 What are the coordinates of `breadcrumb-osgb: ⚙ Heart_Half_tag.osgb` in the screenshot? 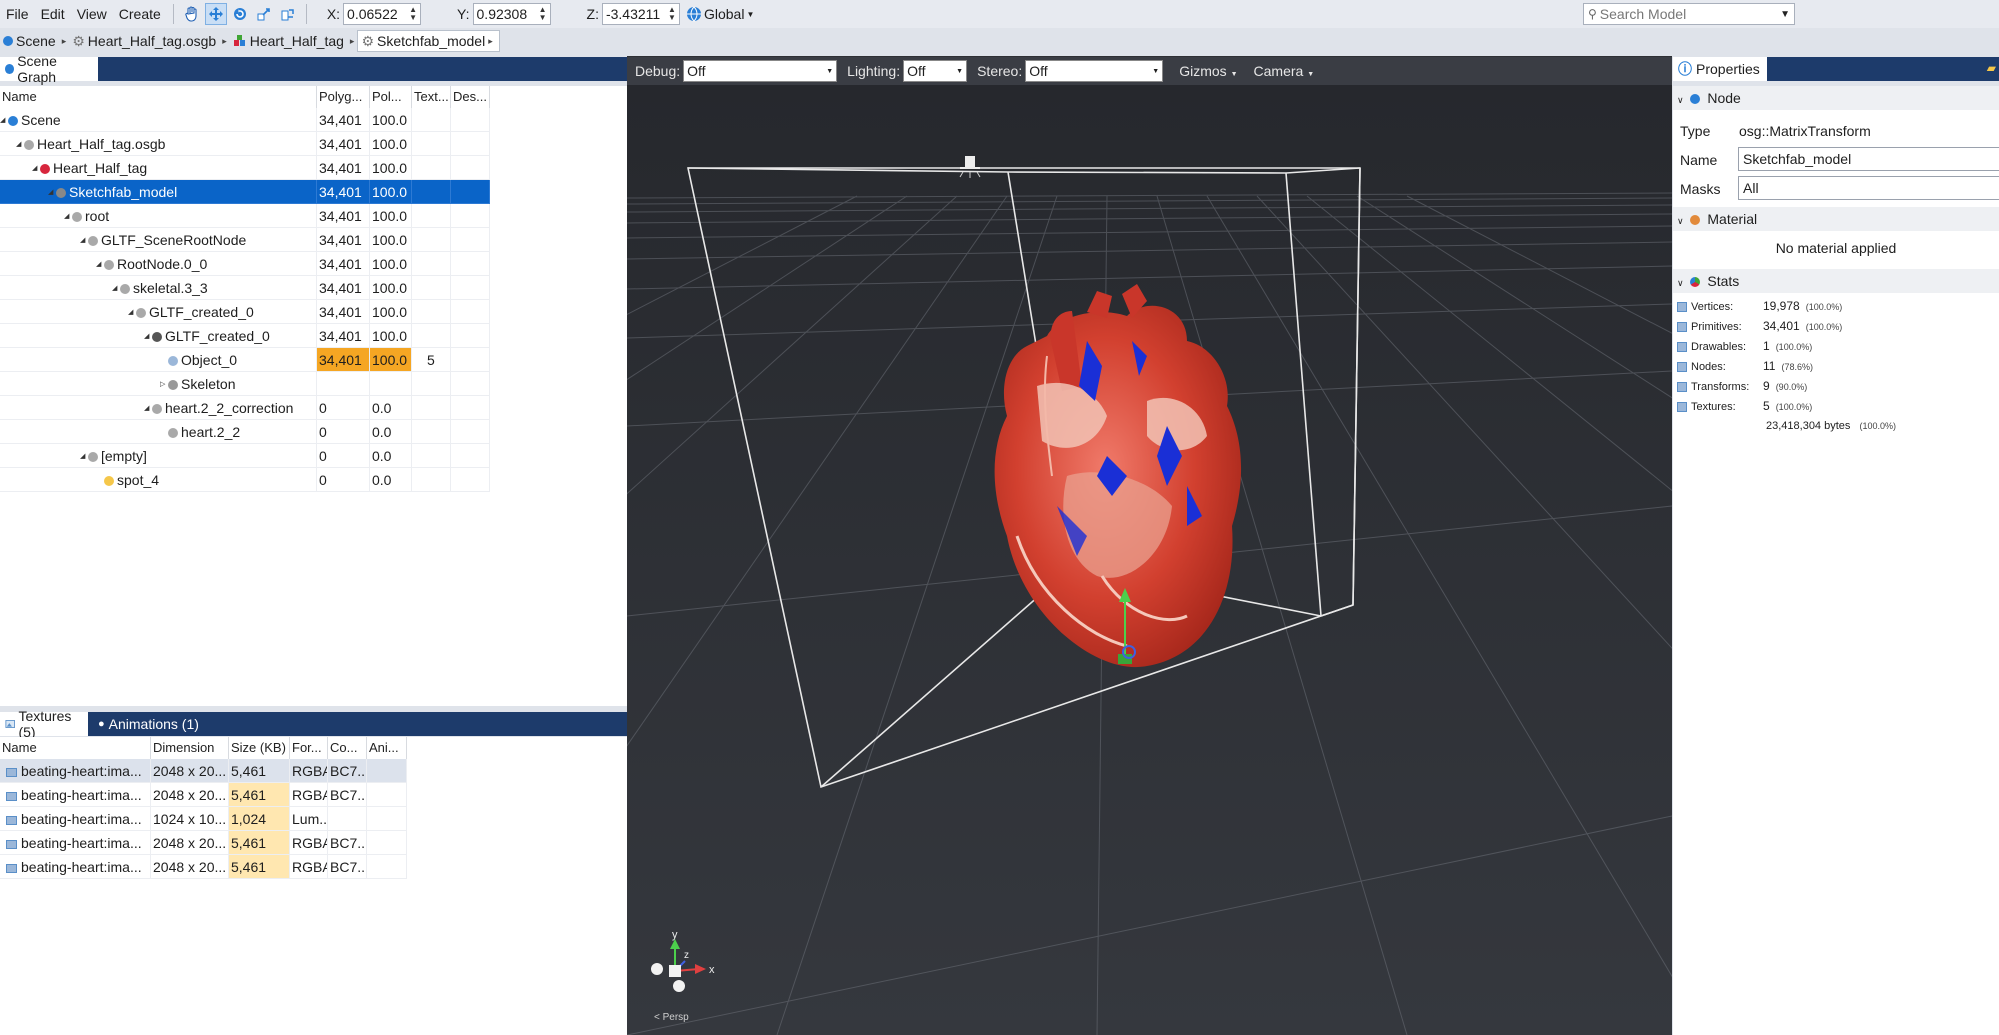 It's located at (144, 41).